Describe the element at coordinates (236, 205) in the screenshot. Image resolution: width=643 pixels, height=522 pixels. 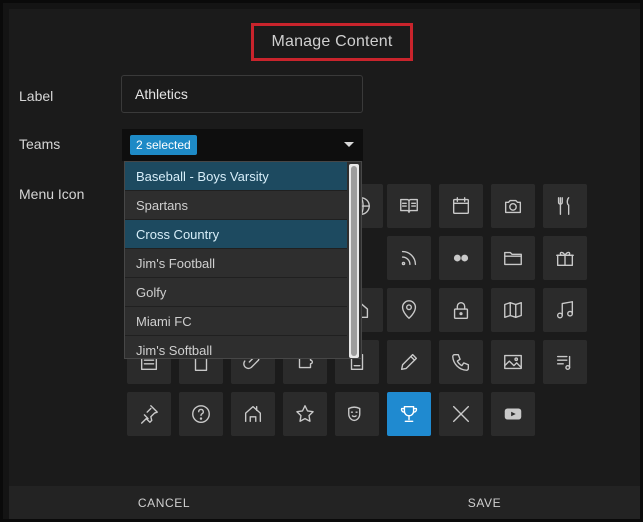
I see `list-item: Spartans` at that location.